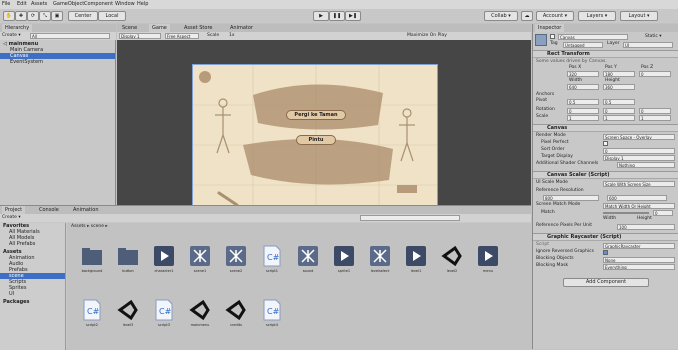  I want to click on asset-item: sound, so click(308, 266).